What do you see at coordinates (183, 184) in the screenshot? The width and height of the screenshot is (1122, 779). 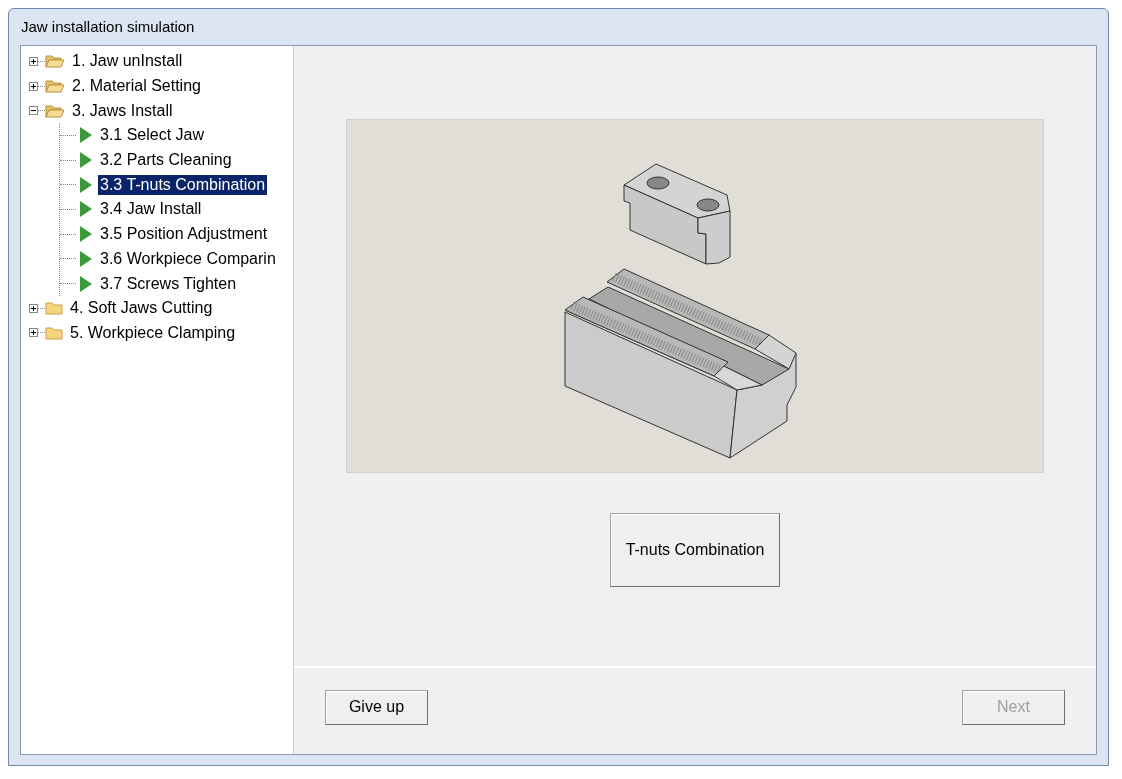 I see `tree-item: 3.3 T-nuts Combination` at bounding box center [183, 184].